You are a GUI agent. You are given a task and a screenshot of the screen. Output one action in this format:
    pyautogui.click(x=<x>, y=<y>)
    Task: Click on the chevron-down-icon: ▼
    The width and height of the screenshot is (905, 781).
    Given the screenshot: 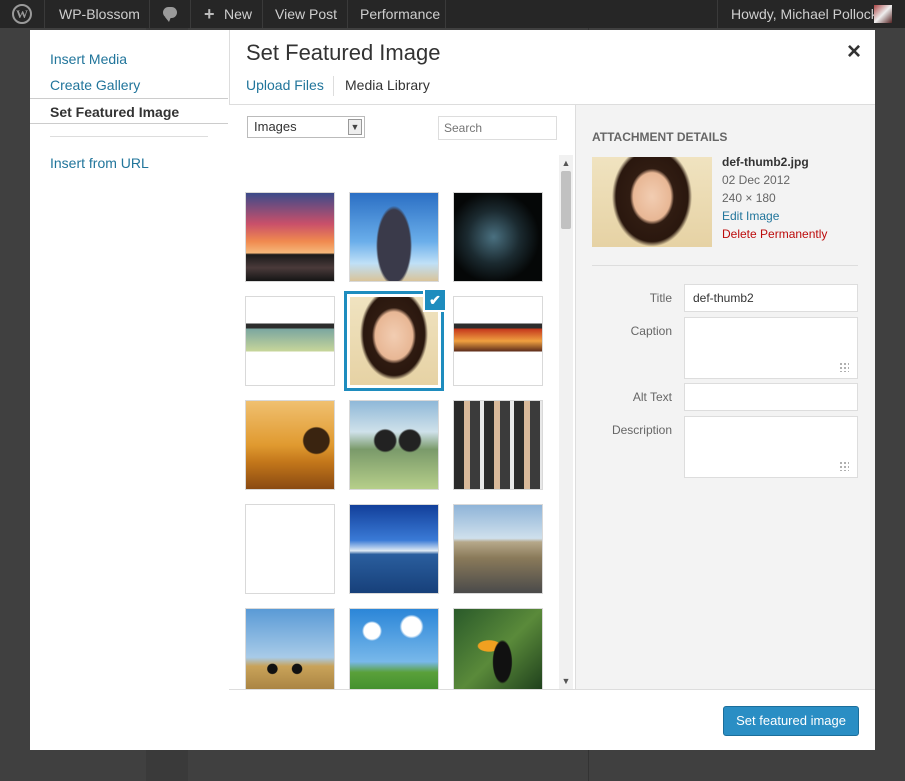 What is the action you would take?
    pyautogui.click(x=355, y=127)
    